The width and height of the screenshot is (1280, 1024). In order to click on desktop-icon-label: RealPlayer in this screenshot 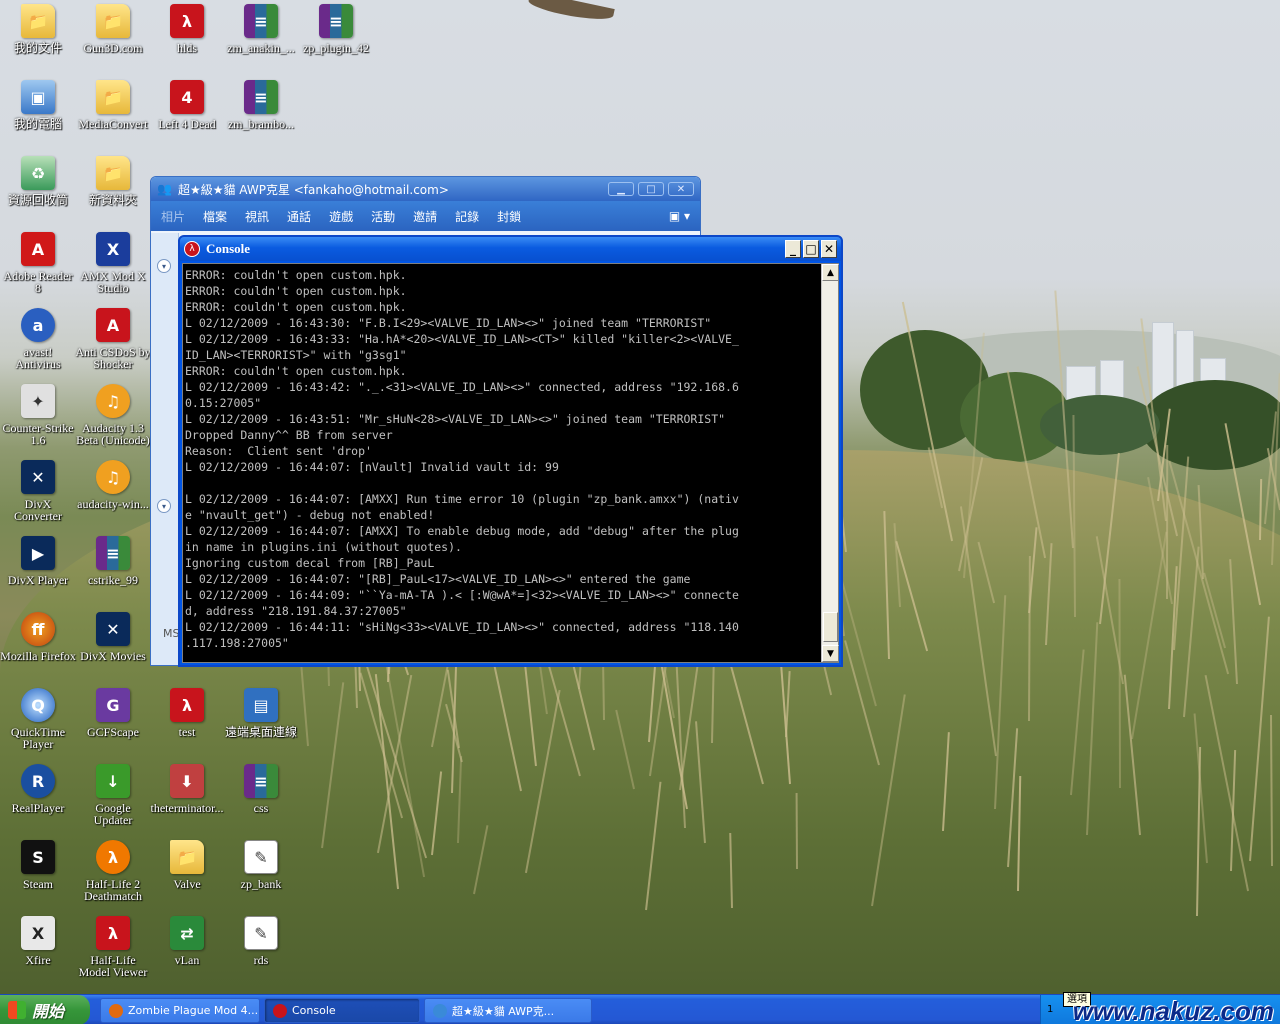, I will do `click(38, 808)`.